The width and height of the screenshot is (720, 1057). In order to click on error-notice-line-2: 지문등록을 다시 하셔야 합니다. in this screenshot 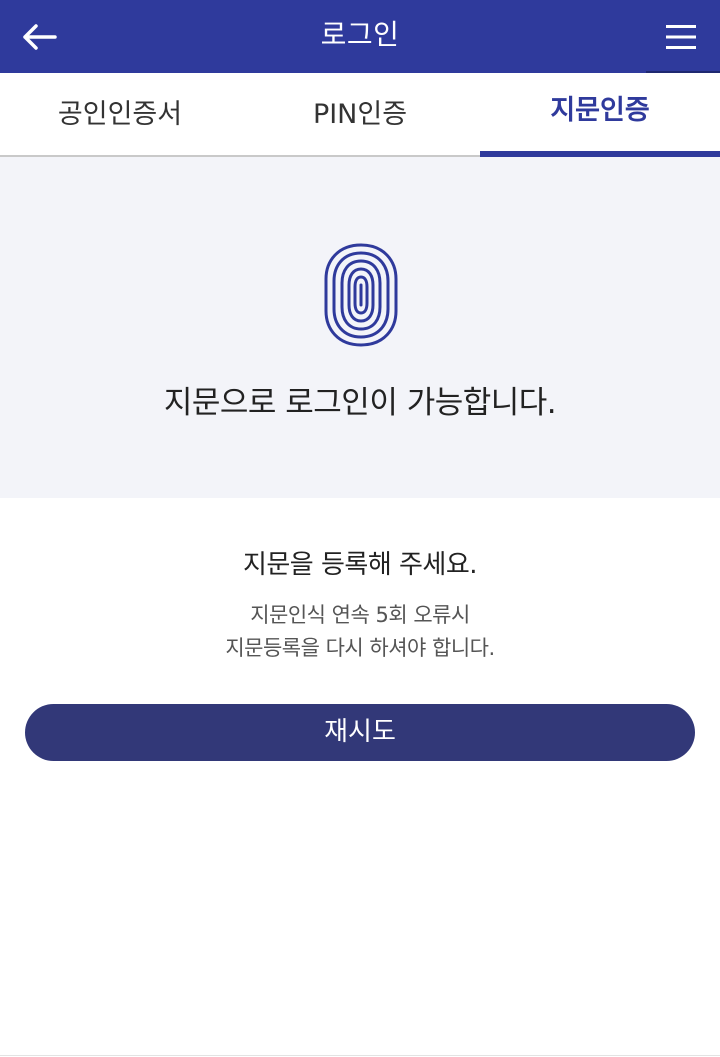, I will do `click(360, 648)`.